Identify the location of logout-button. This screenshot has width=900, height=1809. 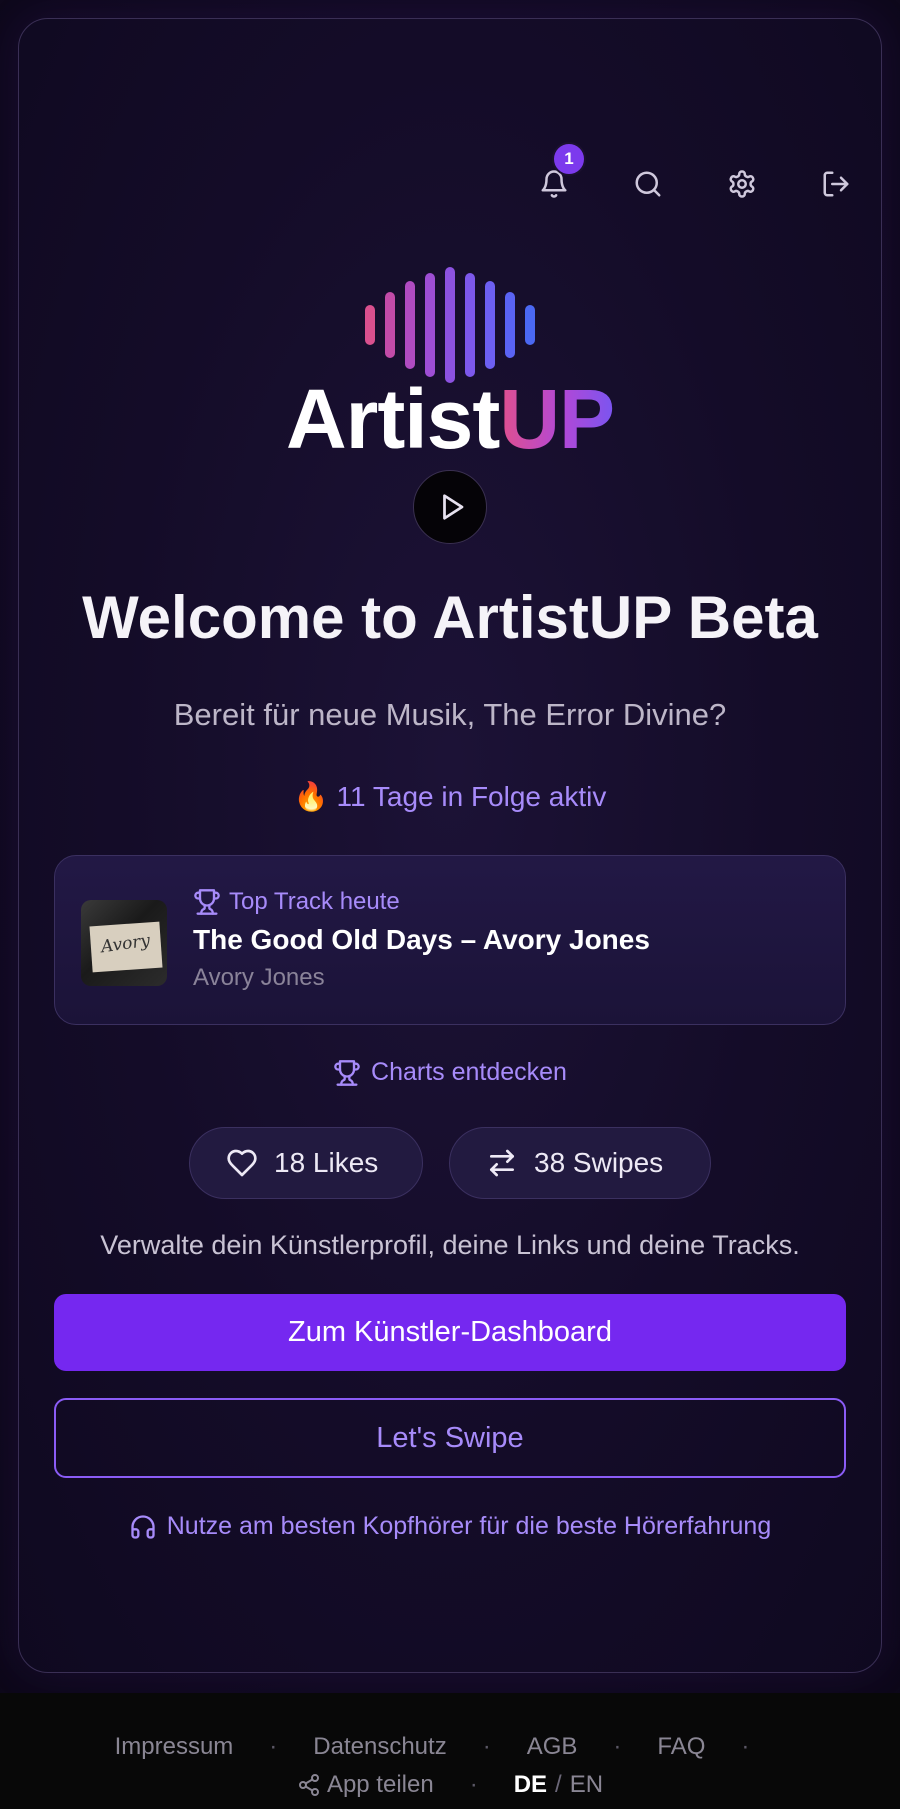
(836, 184).